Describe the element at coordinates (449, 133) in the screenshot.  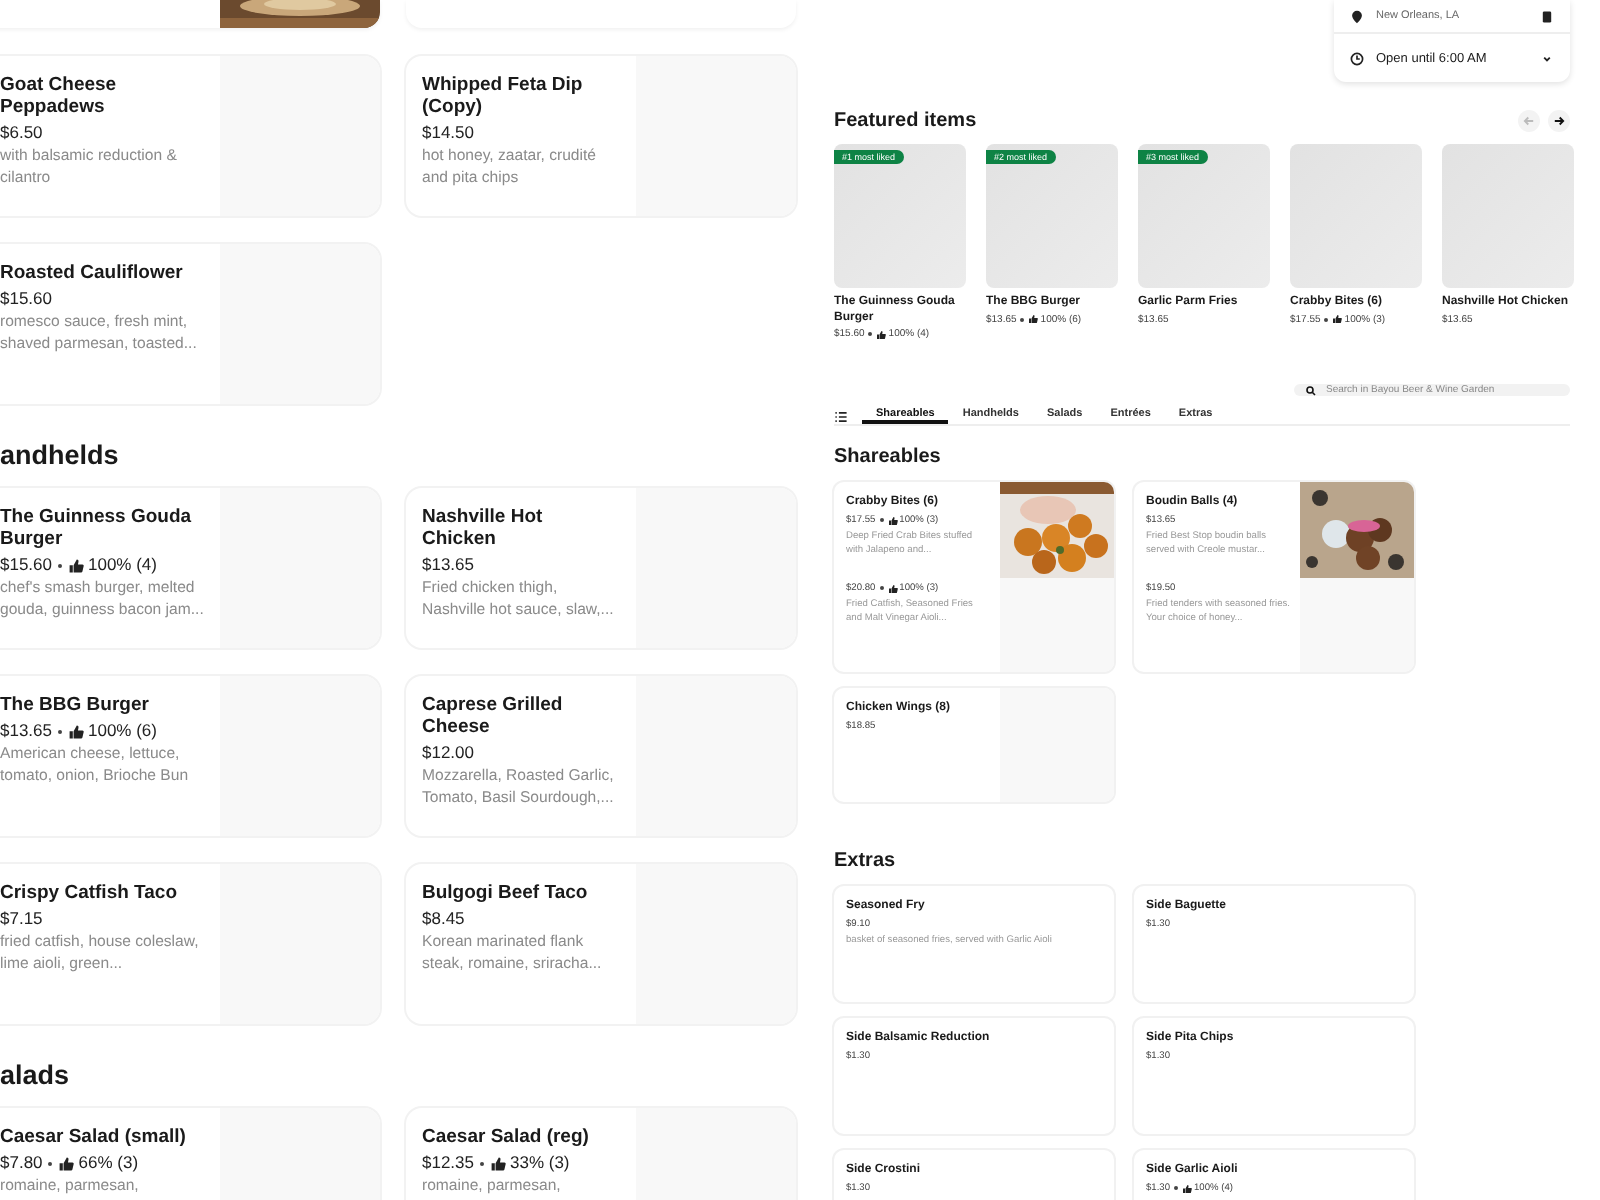
I see `item-price: $14.50` at that location.